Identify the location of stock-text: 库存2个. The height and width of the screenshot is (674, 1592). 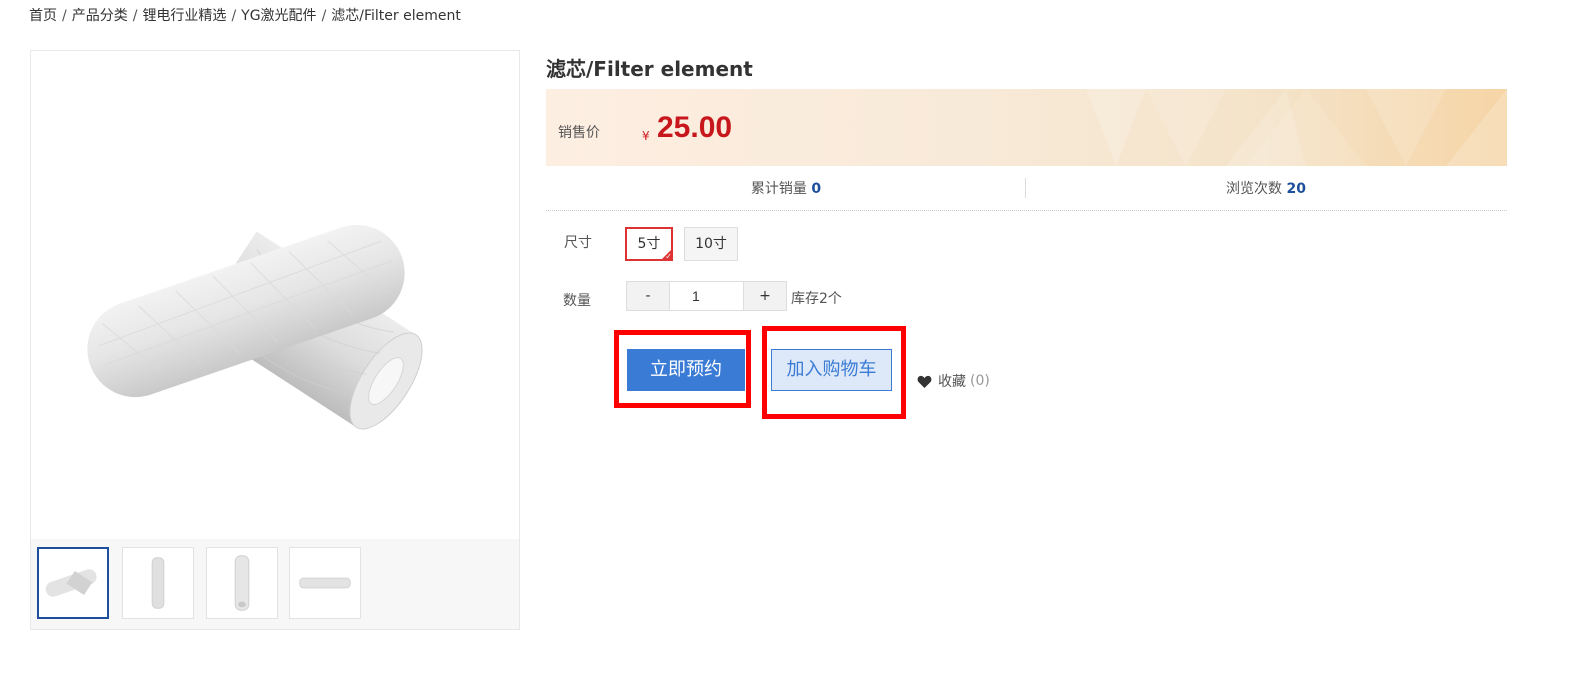
(816, 299).